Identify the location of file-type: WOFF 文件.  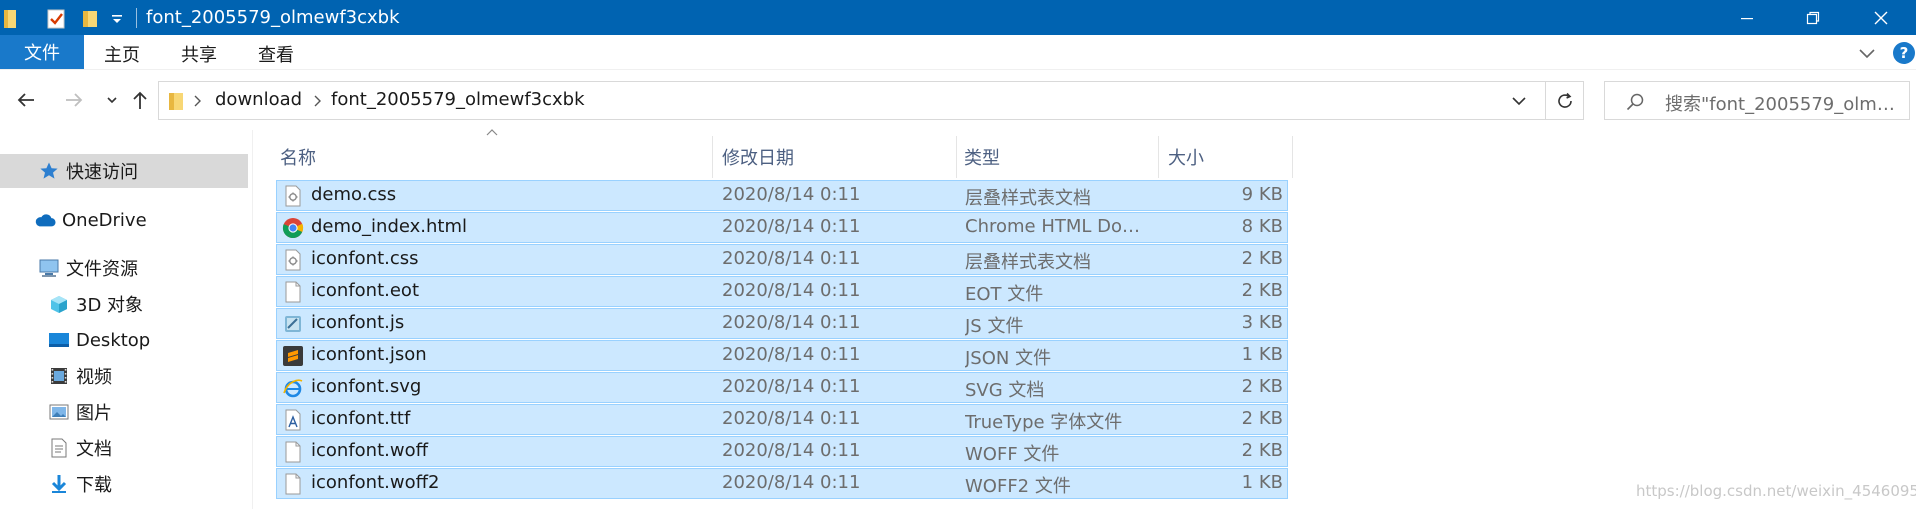
(1012, 454).